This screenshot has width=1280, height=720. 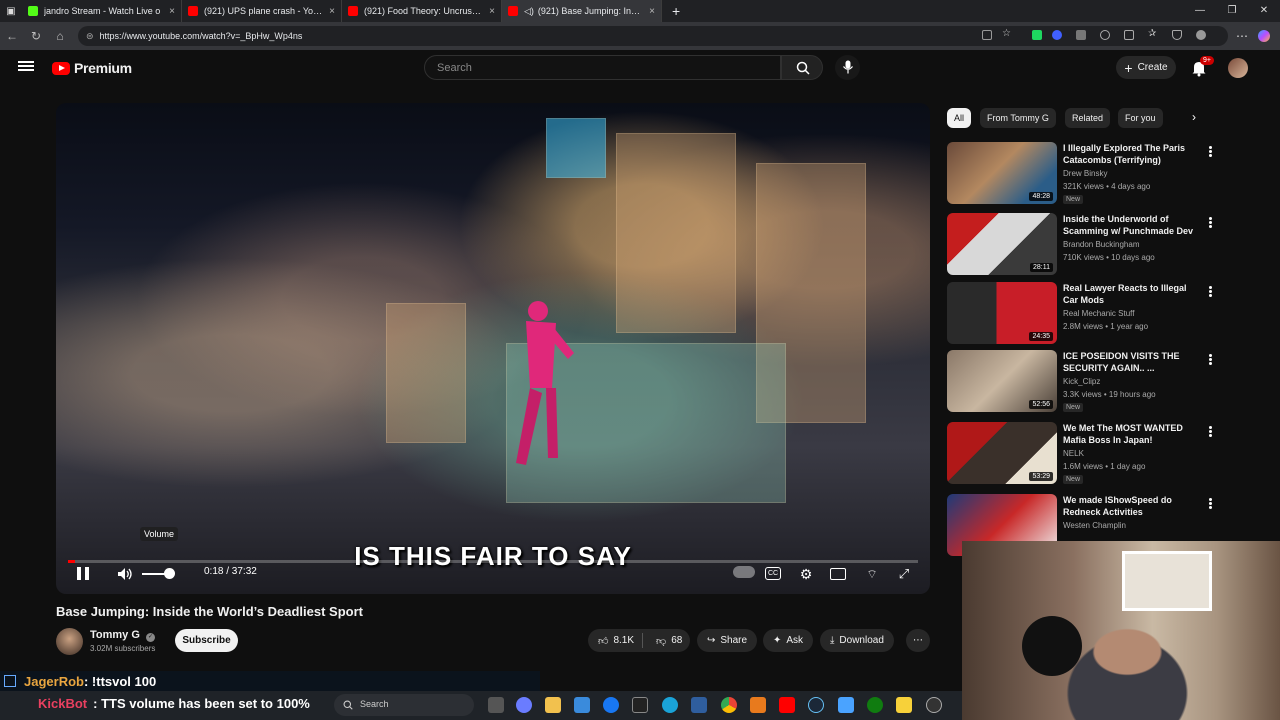 I want to click on chrome-icon, so click(x=729, y=705).